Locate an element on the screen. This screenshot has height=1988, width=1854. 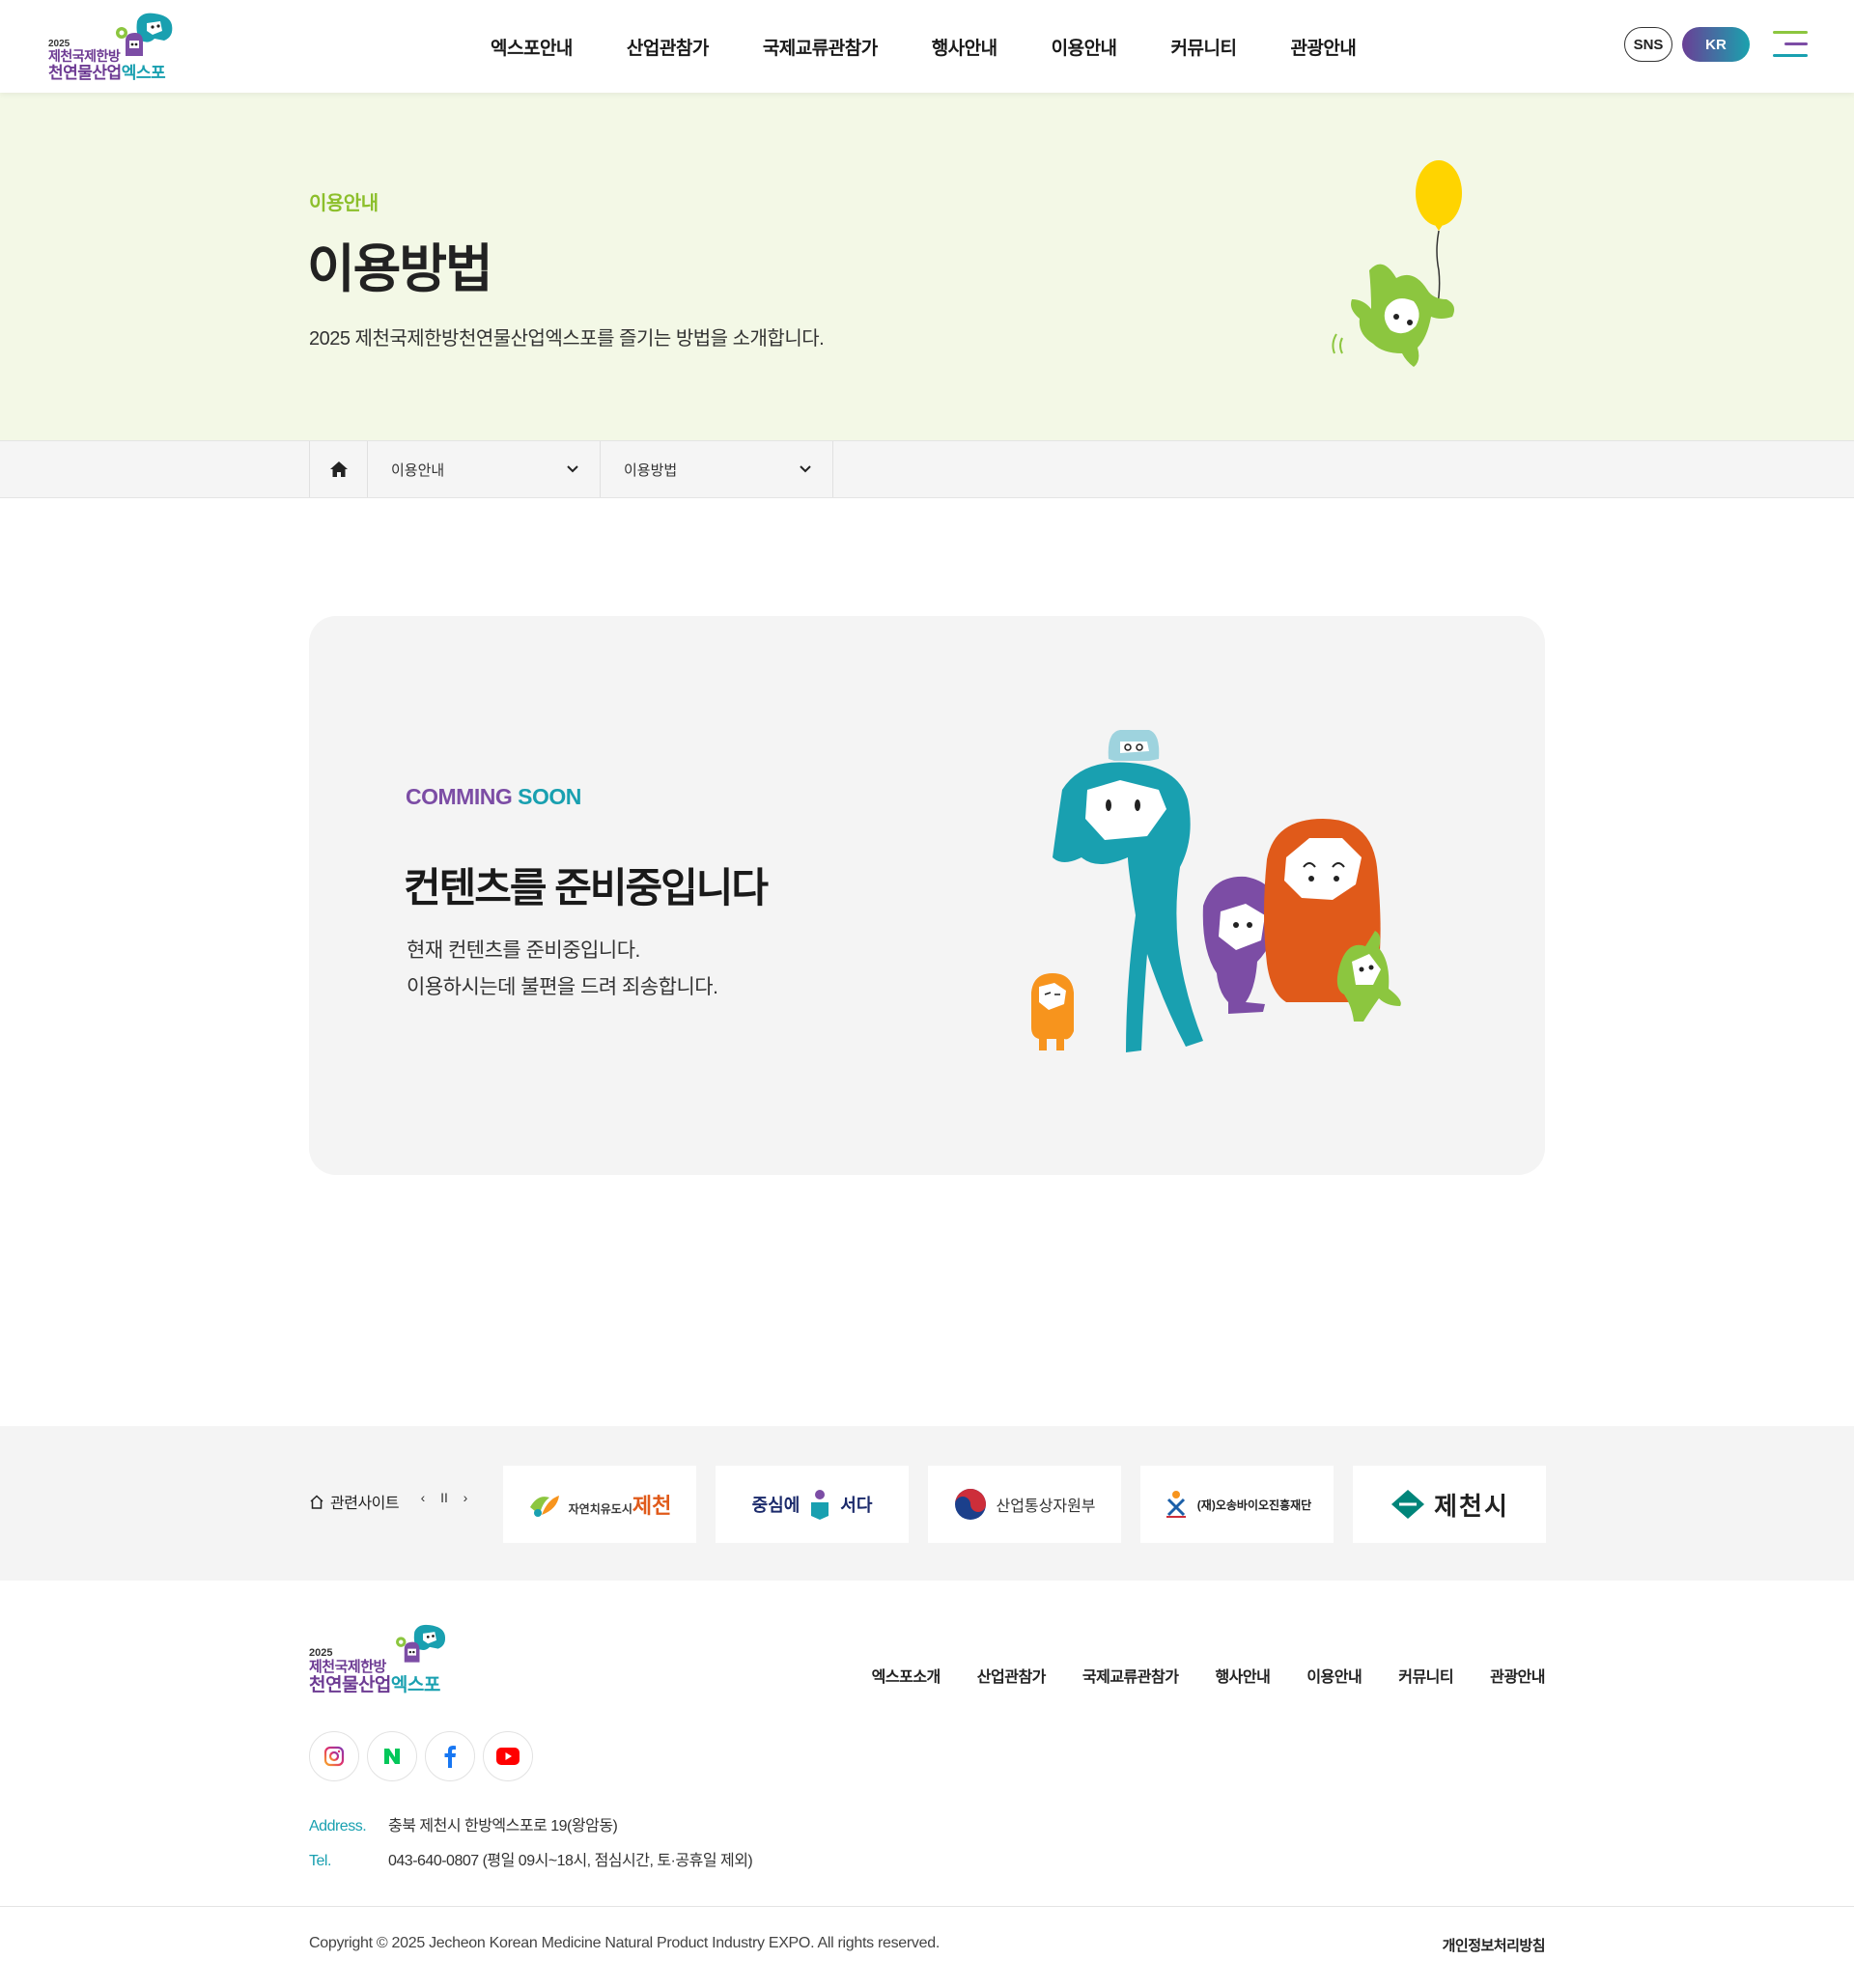
jecheon-healing-logo-icon is located at coordinates (544, 1507).